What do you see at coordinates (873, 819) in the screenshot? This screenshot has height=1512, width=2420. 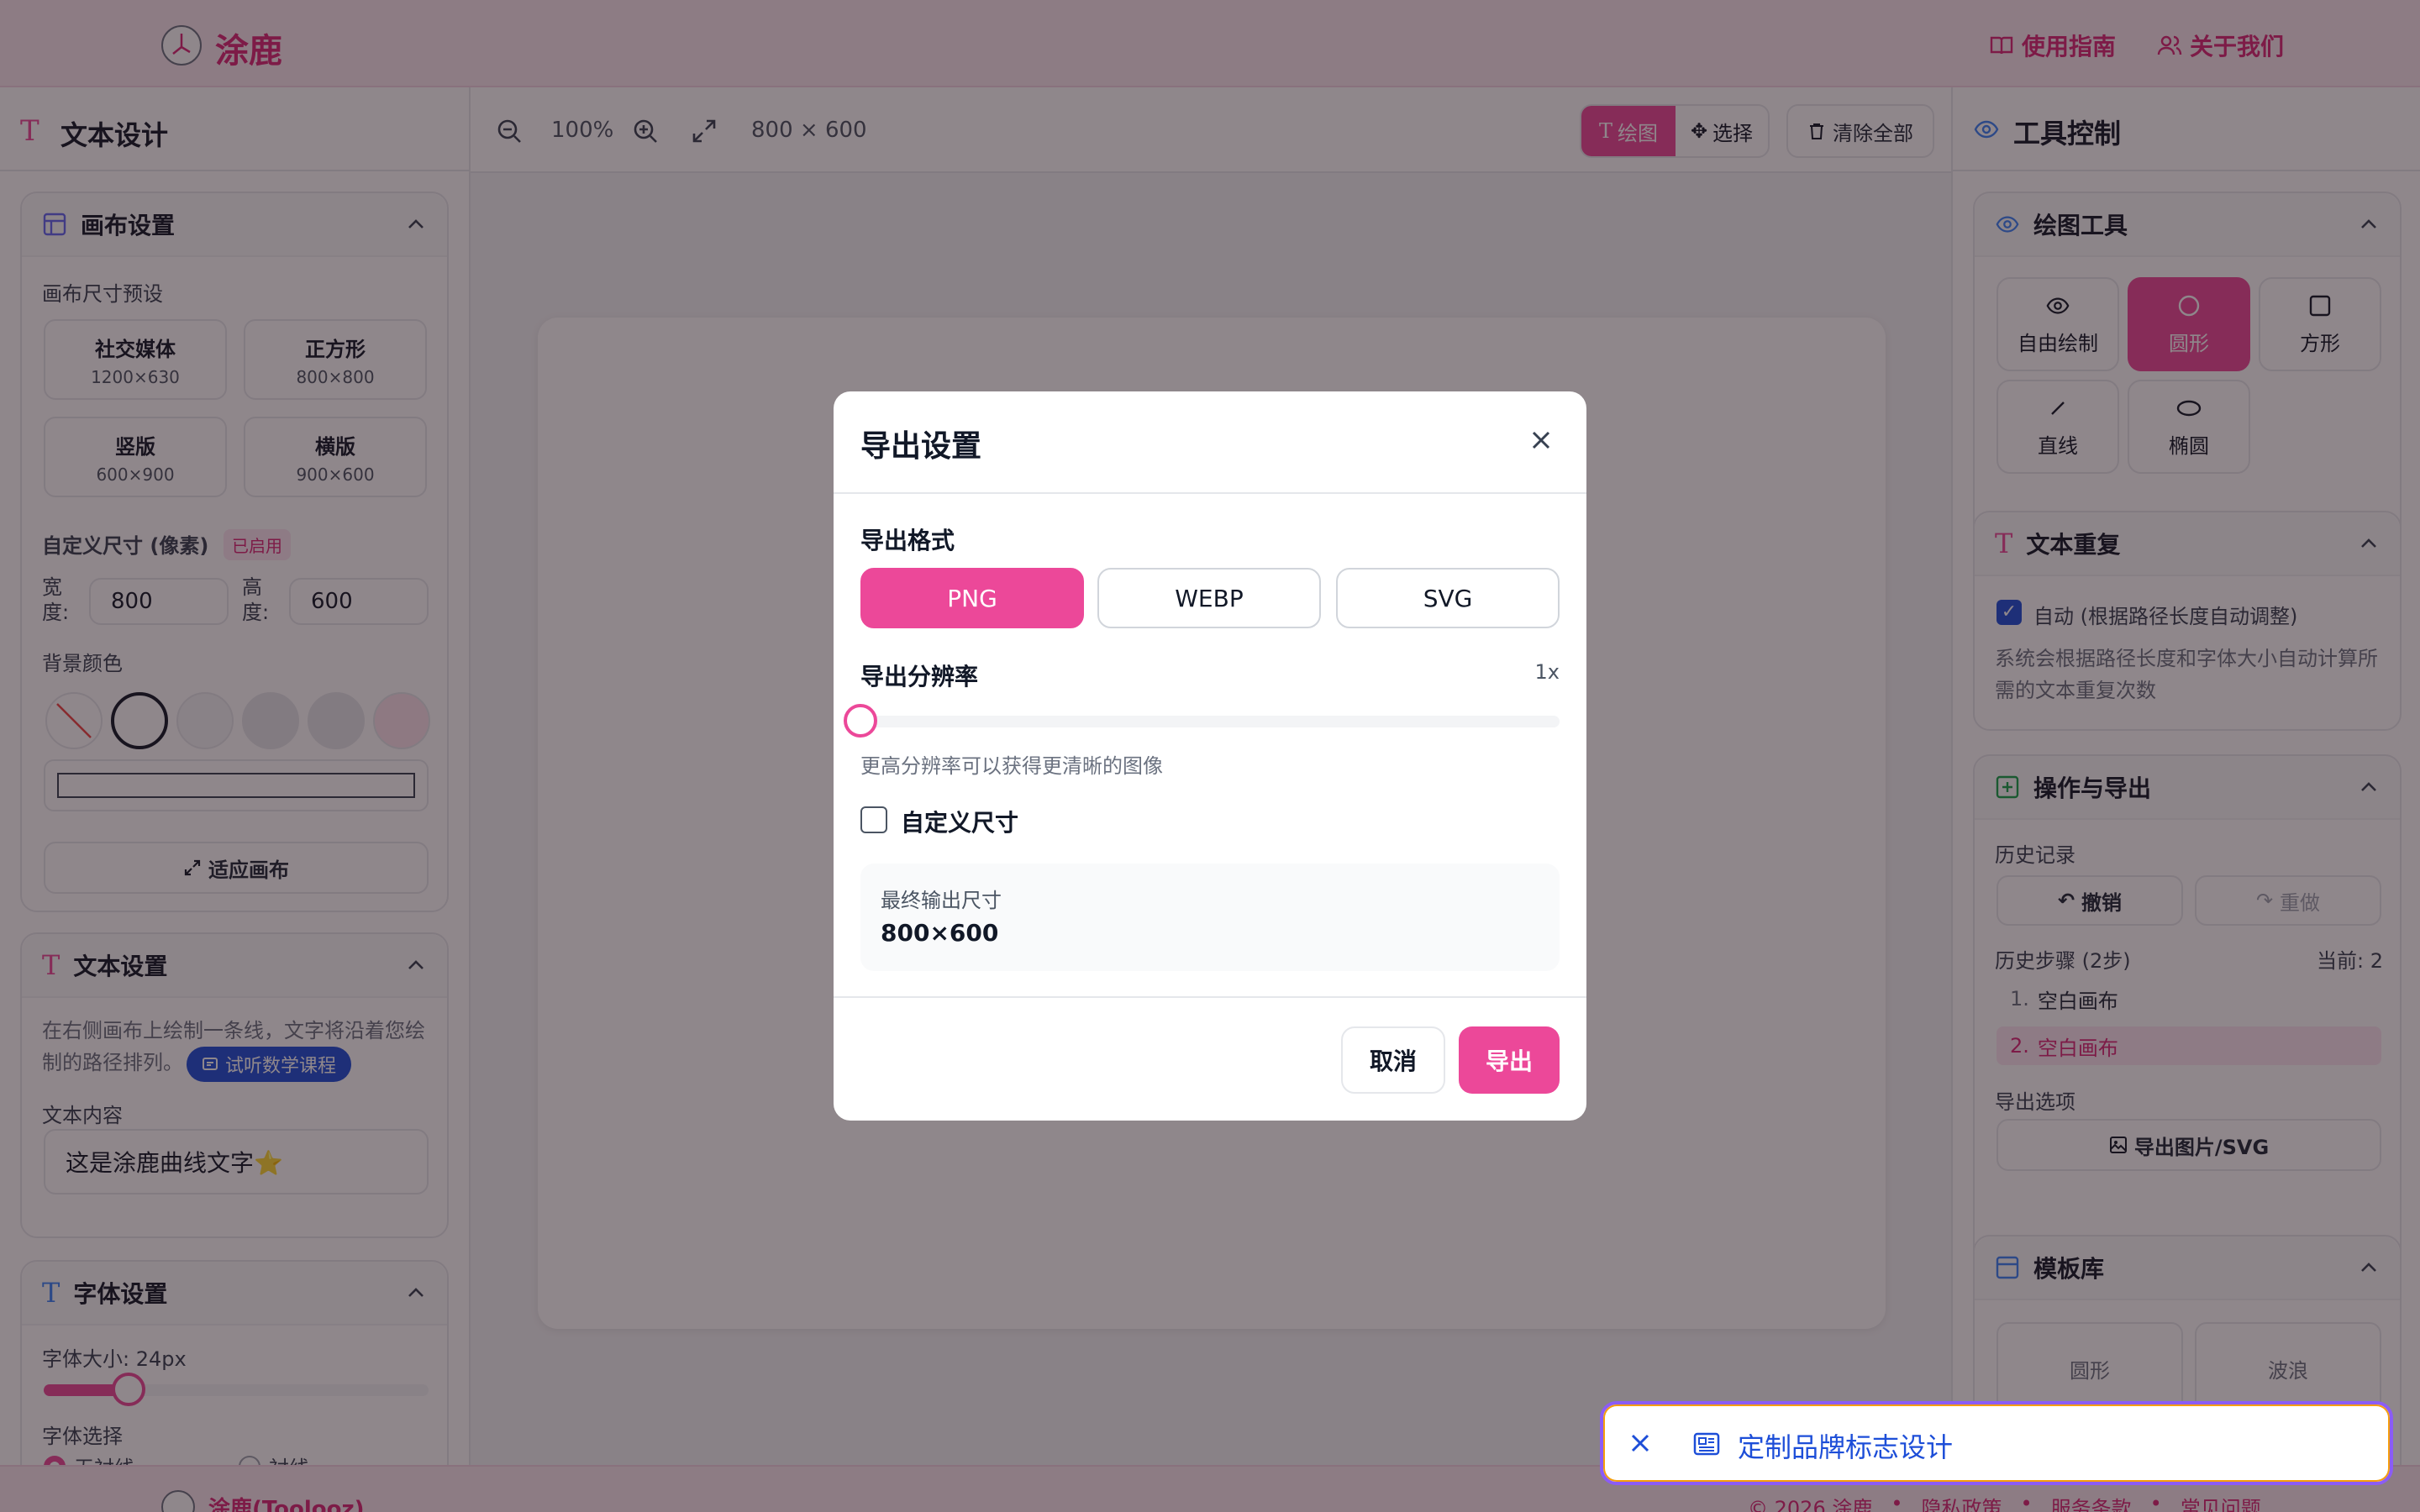 I see `custom-size-checkbox` at bounding box center [873, 819].